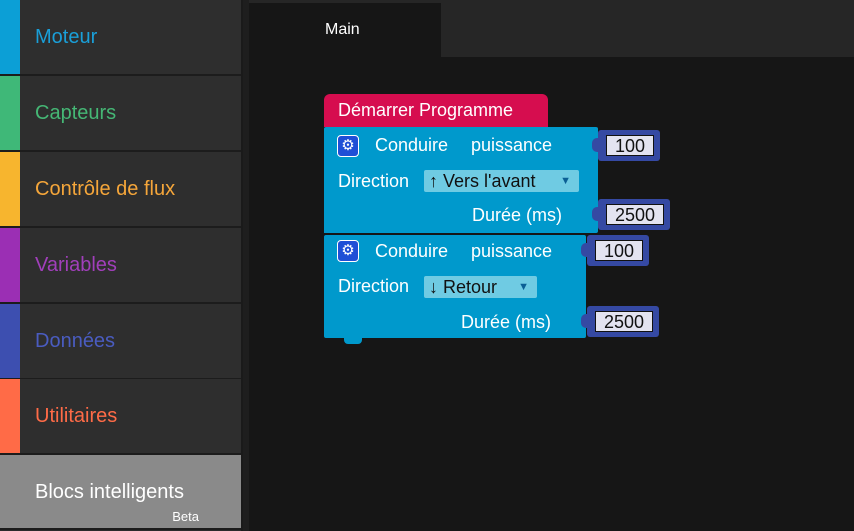 The width and height of the screenshot is (854, 531). I want to click on category-blocs-intelligents: Blocs intelligents Beta, so click(120, 492).